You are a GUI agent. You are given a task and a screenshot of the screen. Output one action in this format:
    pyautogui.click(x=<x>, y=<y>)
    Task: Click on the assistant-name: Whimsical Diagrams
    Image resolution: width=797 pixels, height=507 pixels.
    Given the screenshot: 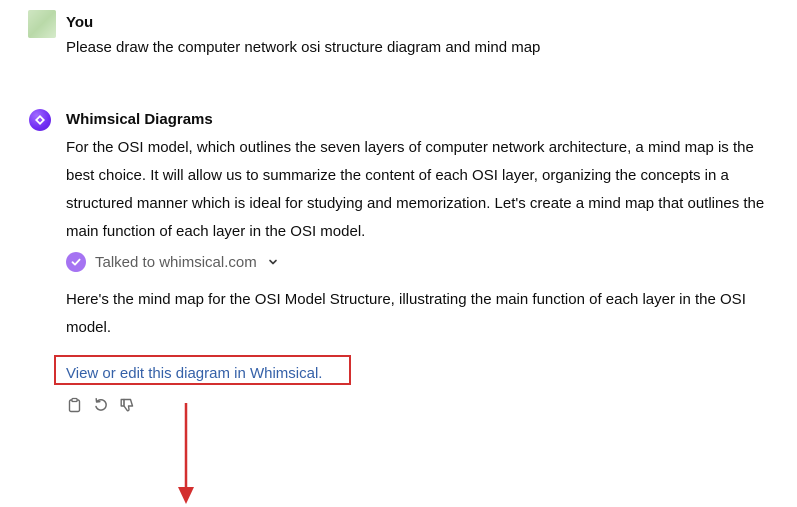 What is the action you would take?
    pyautogui.click(x=139, y=119)
    